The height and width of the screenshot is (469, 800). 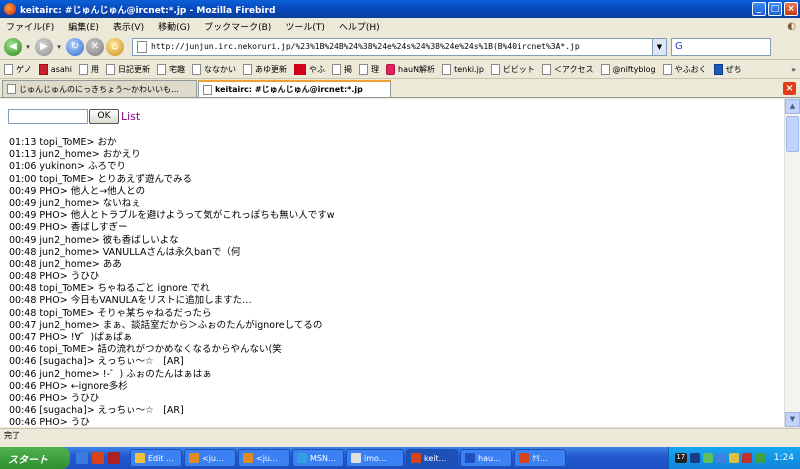 I want to click on ok-button: OK, so click(x=104, y=116).